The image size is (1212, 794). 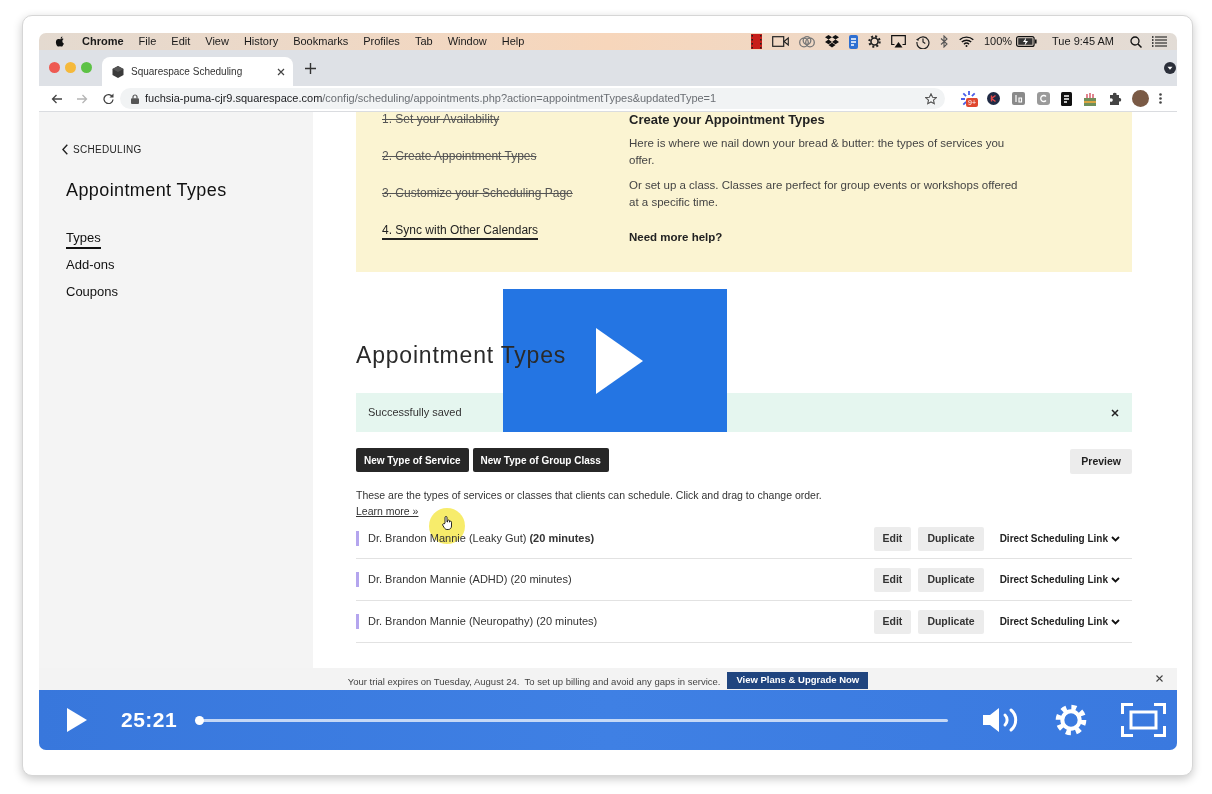 What do you see at coordinates (1170, 68) in the screenshot?
I see `caret-circle-icon` at bounding box center [1170, 68].